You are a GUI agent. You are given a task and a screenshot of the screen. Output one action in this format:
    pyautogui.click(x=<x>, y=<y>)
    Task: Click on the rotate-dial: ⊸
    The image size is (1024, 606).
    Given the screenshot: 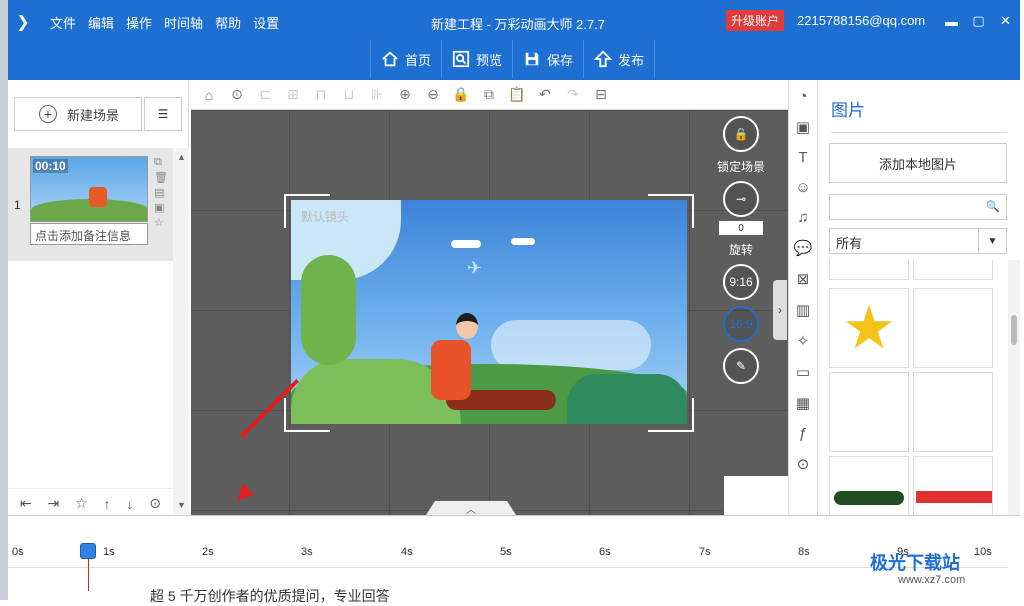 What is the action you would take?
    pyautogui.click(x=741, y=199)
    